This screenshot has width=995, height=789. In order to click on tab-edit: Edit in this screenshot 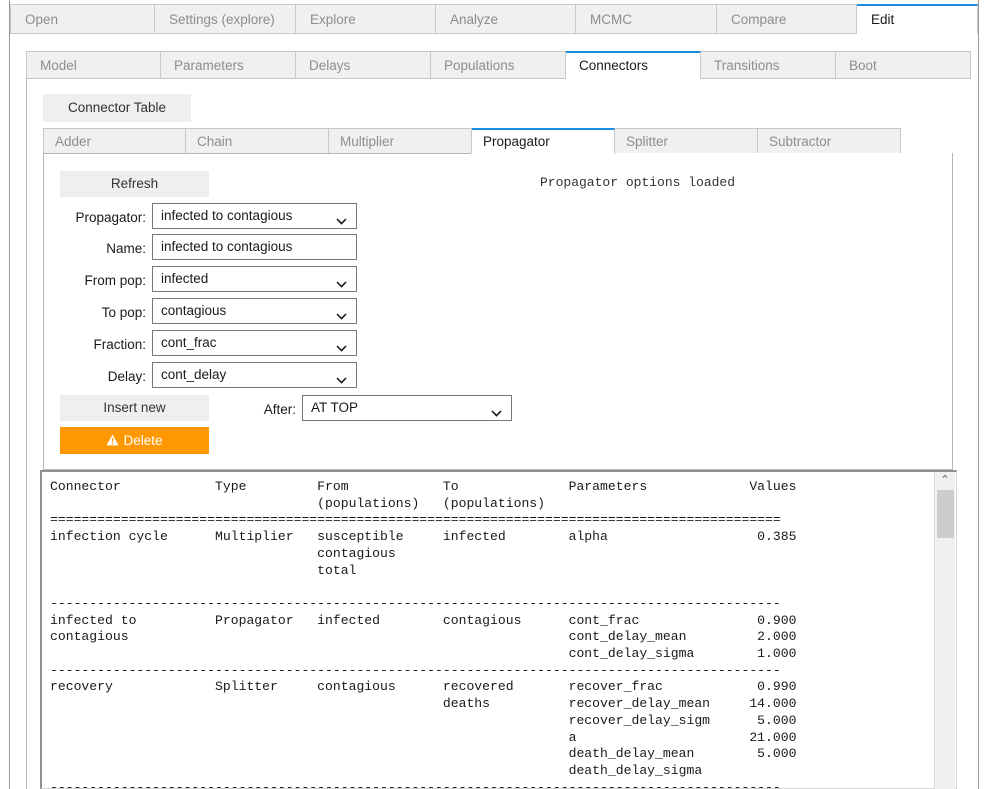, I will do `click(917, 19)`.